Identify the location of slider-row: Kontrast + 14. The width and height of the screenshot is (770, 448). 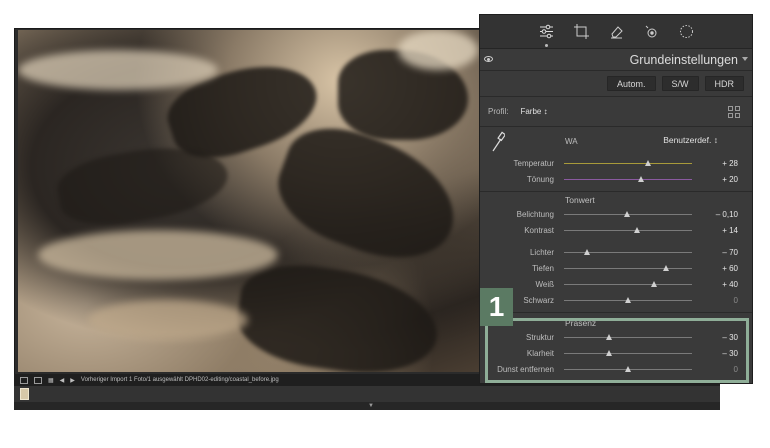
(616, 230).